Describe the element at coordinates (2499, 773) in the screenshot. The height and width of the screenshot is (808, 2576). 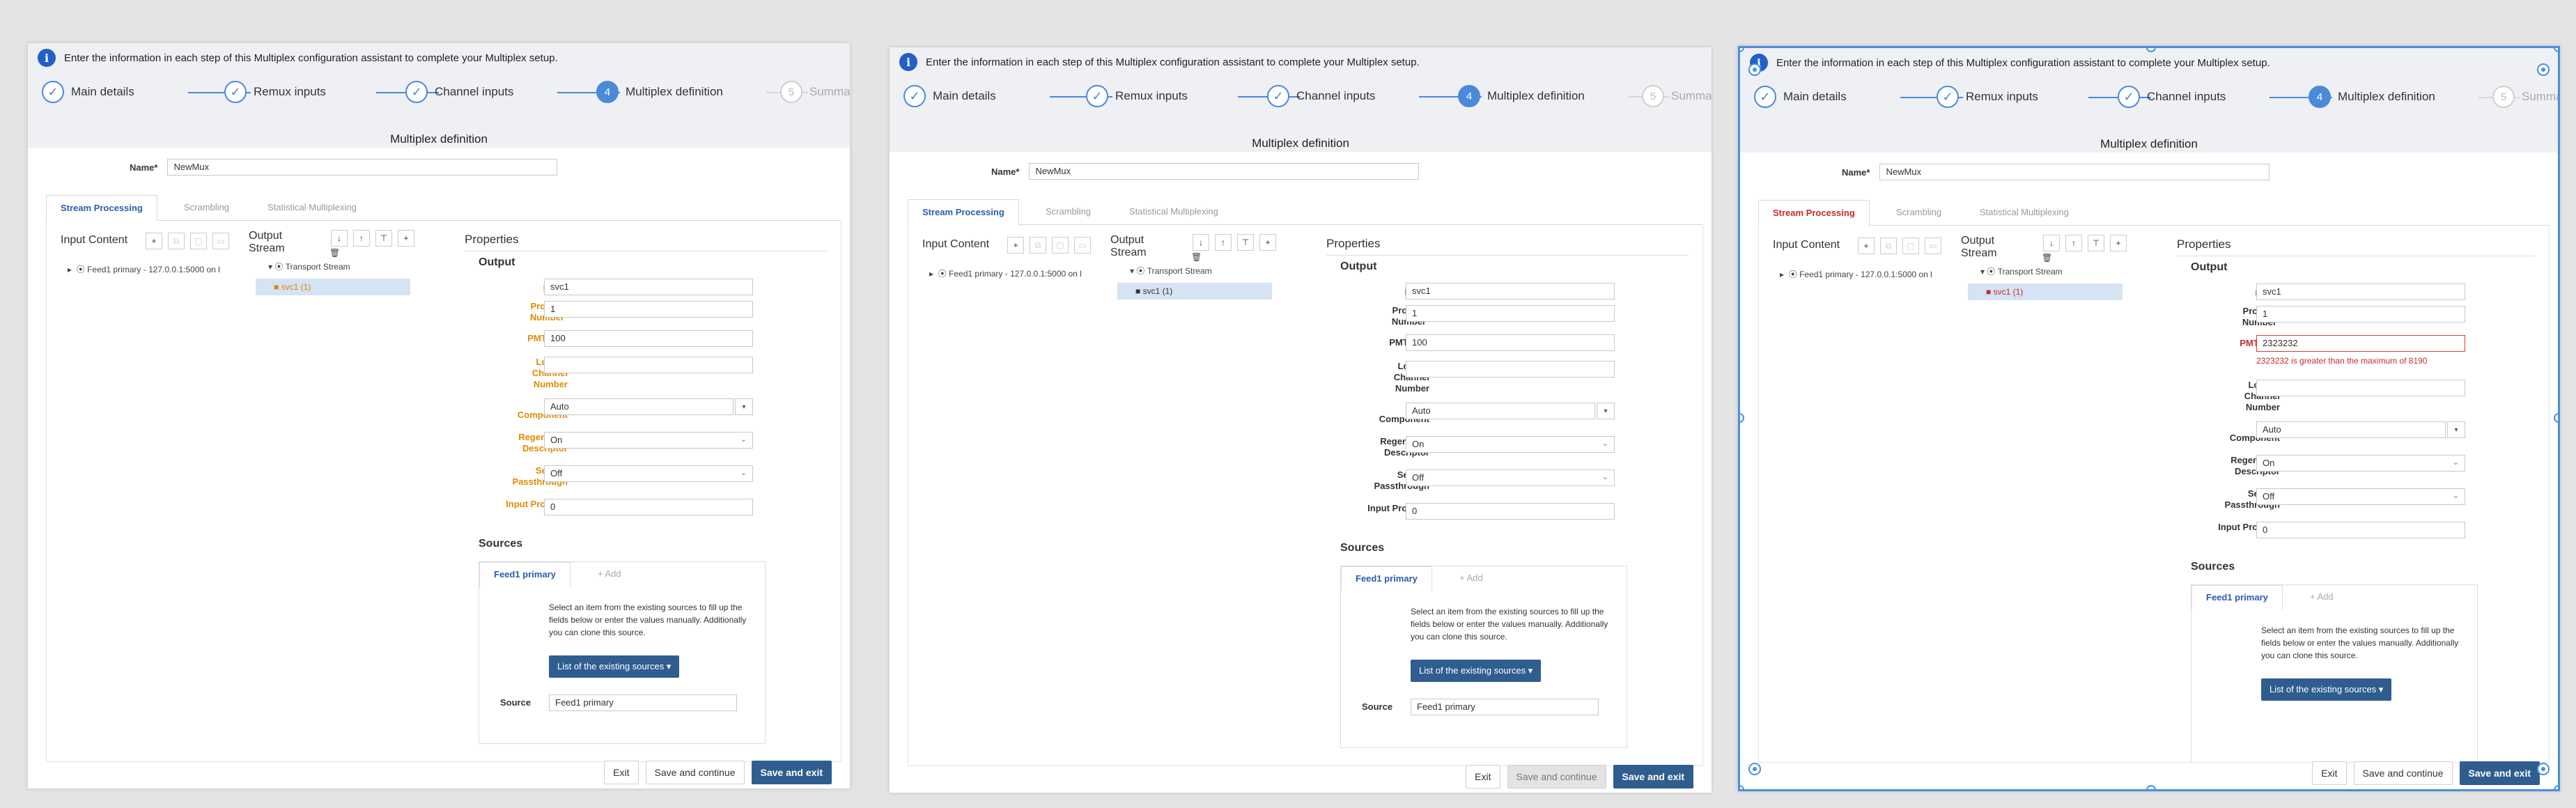
I see `save-exit-button: Save and exit` at that location.